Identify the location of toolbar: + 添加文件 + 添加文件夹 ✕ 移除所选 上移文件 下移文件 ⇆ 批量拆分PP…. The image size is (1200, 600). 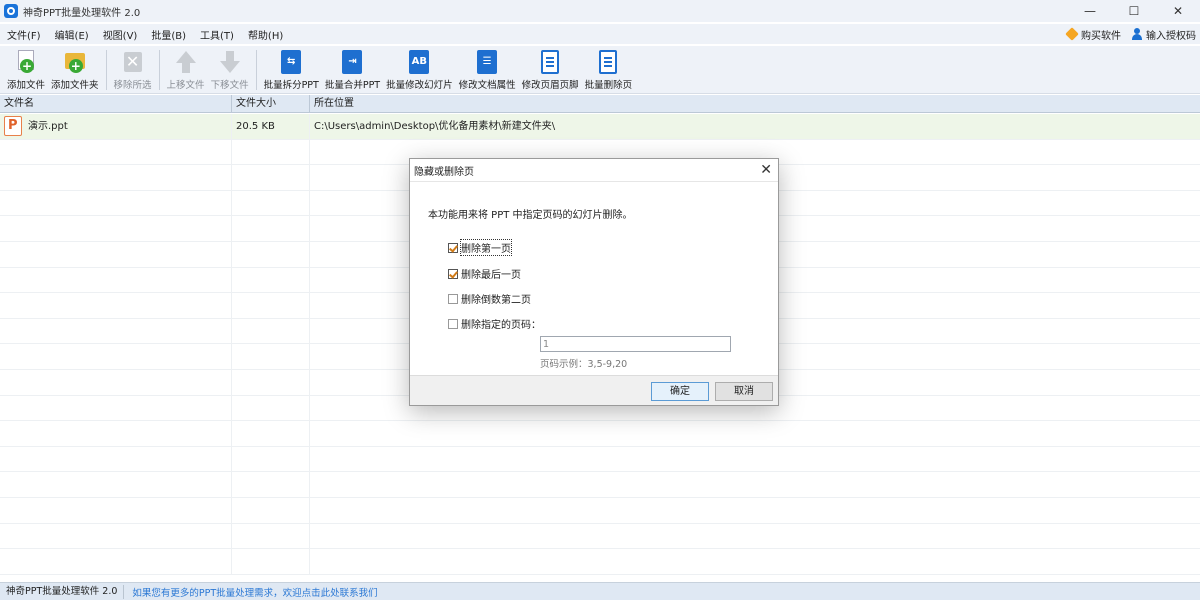
(600, 70).